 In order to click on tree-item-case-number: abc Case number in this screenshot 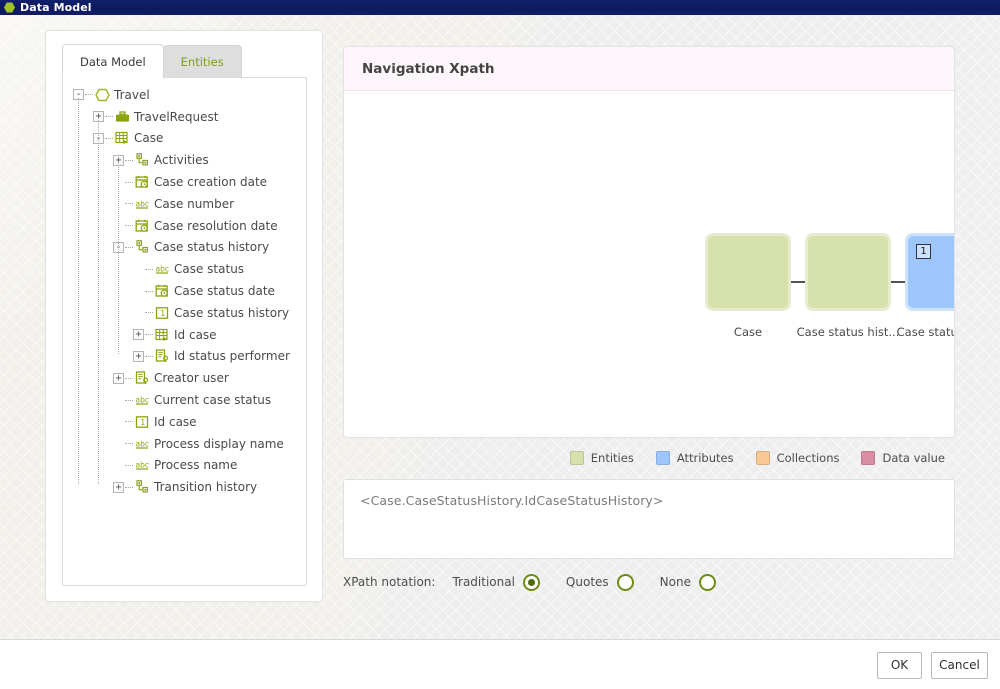, I will do `click(184, 204)`.